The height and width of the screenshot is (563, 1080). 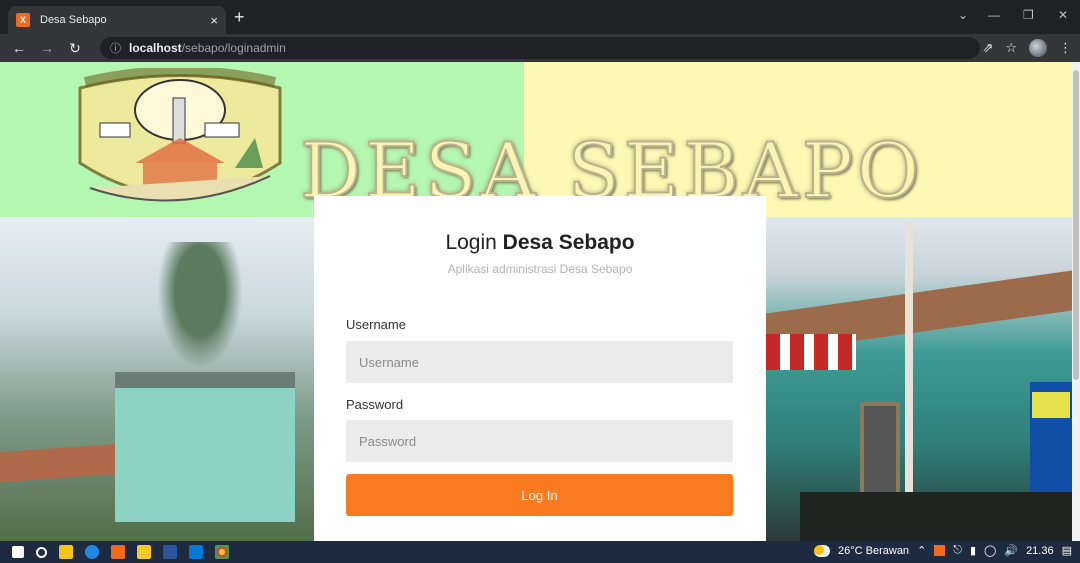 What do you see at coordinates (963, 15) in the screenshot?
I see `tab-search-chevron-icon: ⌄` at bounding box center [963, 15].